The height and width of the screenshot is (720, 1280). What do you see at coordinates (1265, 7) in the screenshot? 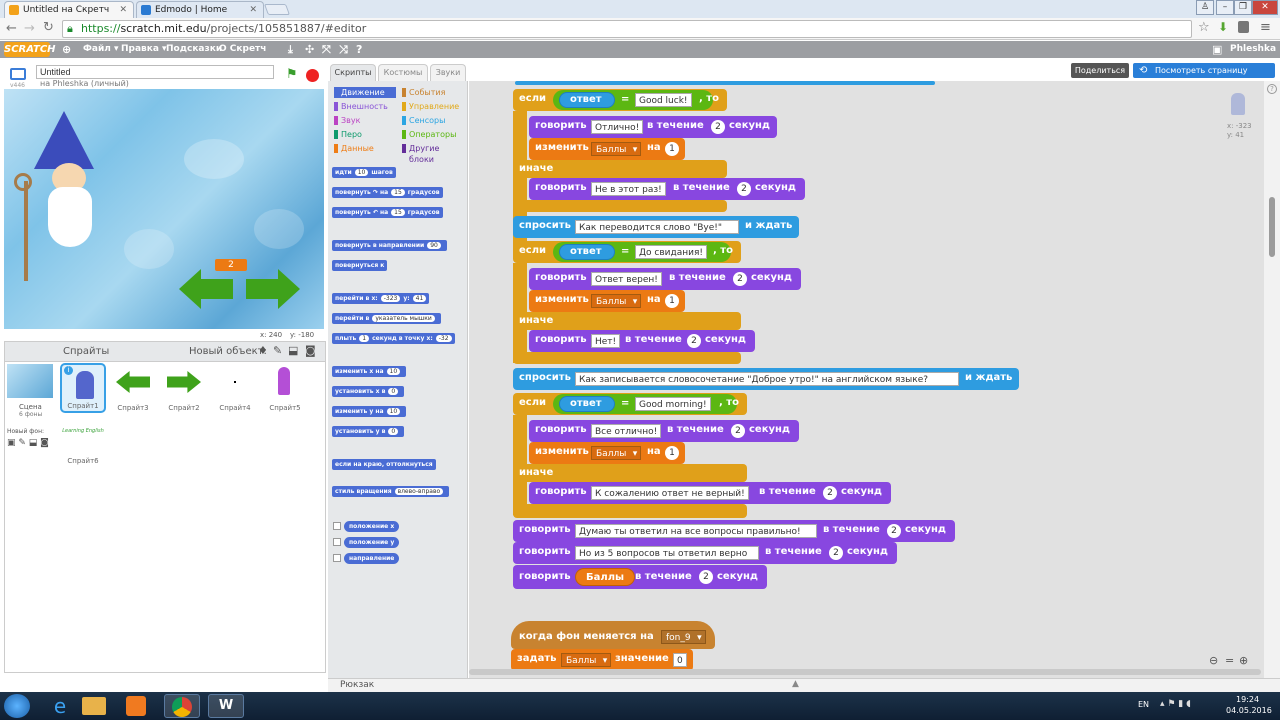
I see `close-window-button: ✕` at bounding box center [1265, 7].